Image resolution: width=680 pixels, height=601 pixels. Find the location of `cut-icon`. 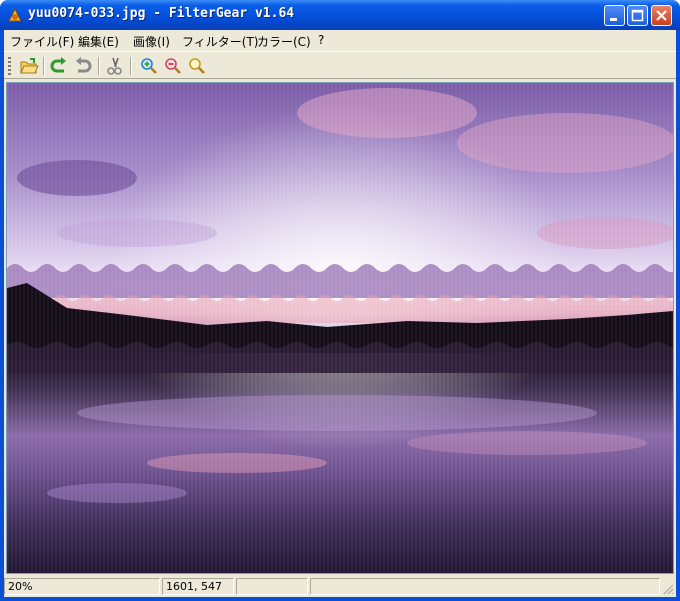

cut-icon is located at coordinates (115, 66).